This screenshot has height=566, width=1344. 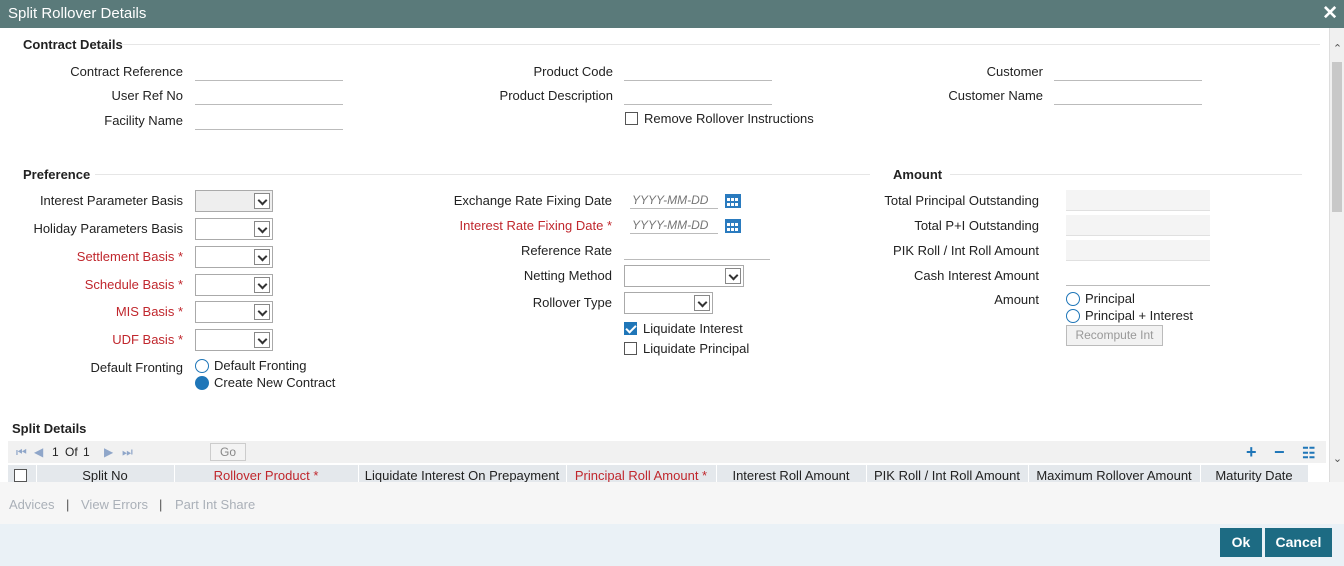 I want to click on default-fronting-label: Default Fronting, so click(x=137, y=367).